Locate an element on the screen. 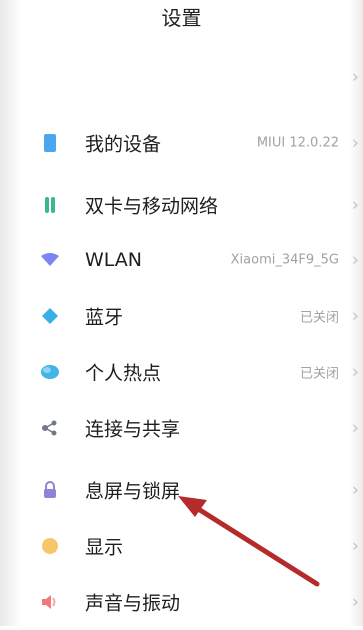 The height and width of the screenshot is (630, 363). settings-item-value: Xiaomi_34F9_5G is located at coordinates (284, 260).